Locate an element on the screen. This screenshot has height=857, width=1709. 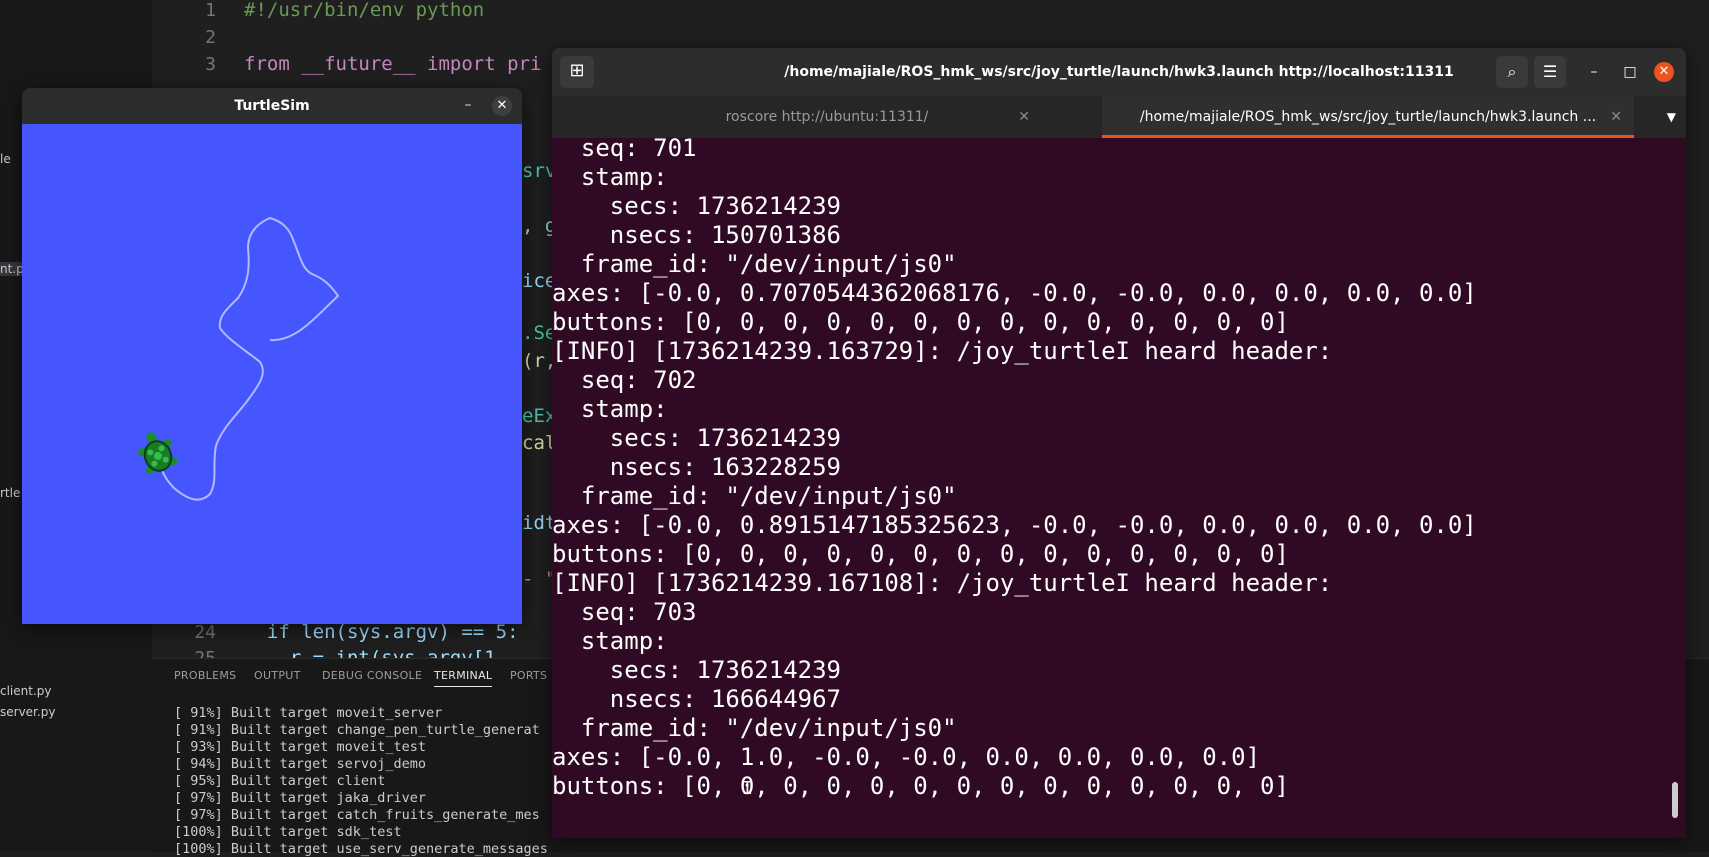
tab-roscore: roscore http://ubuntu:11311/ ✕ is located at coordinates (827, 117).